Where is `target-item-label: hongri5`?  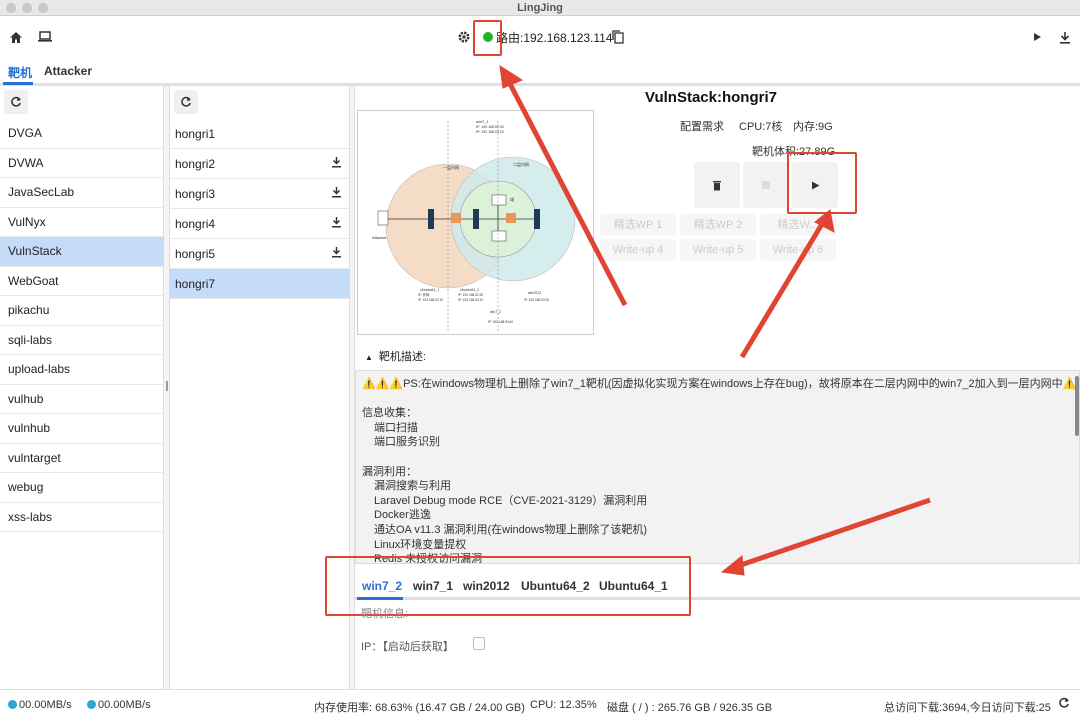 target-item-label: hongri5 is located at coordinates (195, 254).